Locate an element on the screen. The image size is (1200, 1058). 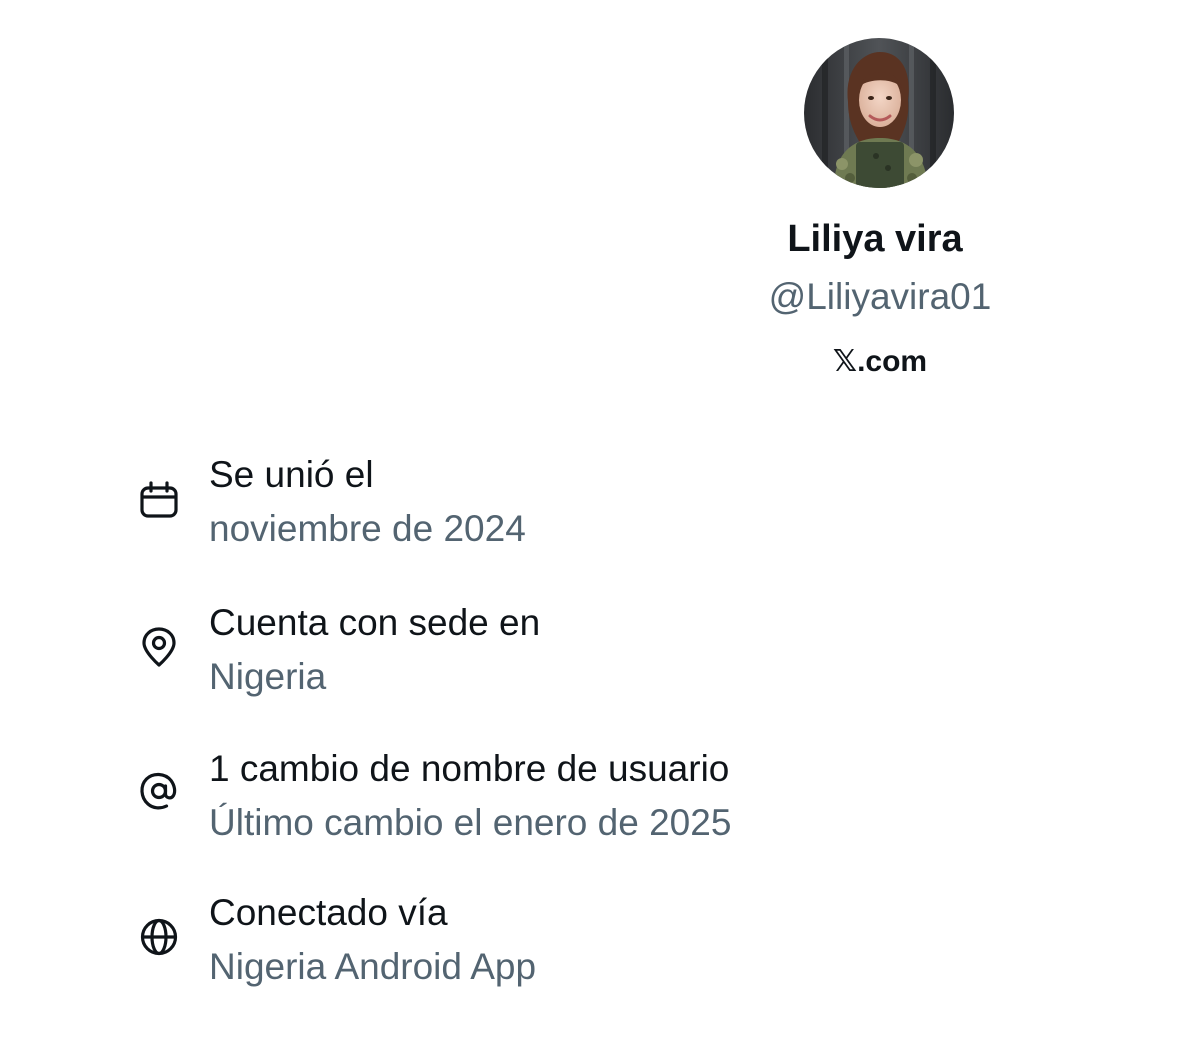
username-changes-label: 1 cambio de nombre de usuario is located at coordinates (469, 768).